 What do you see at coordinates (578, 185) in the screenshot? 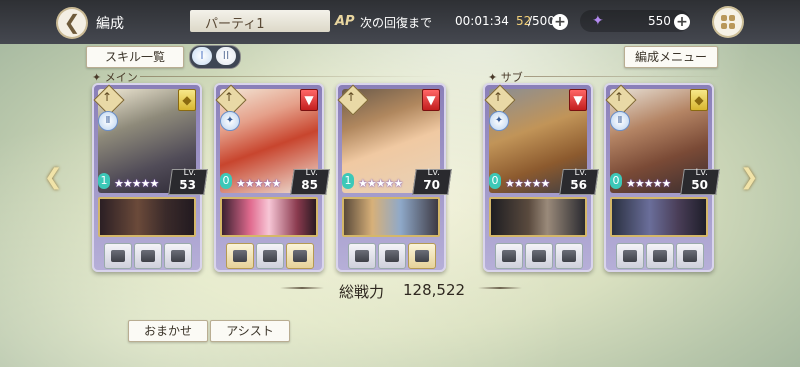
I see `level-value: 56` at bounding box center [578, 185].